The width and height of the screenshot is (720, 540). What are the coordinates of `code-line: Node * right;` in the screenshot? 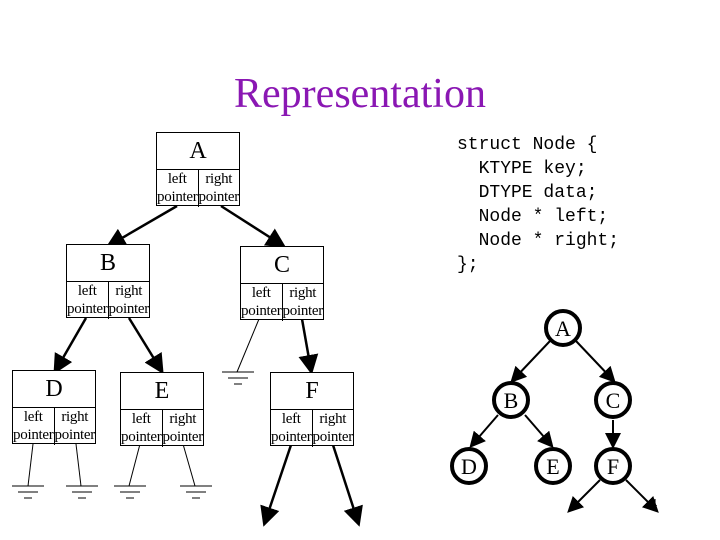 It's located at (538, 241).